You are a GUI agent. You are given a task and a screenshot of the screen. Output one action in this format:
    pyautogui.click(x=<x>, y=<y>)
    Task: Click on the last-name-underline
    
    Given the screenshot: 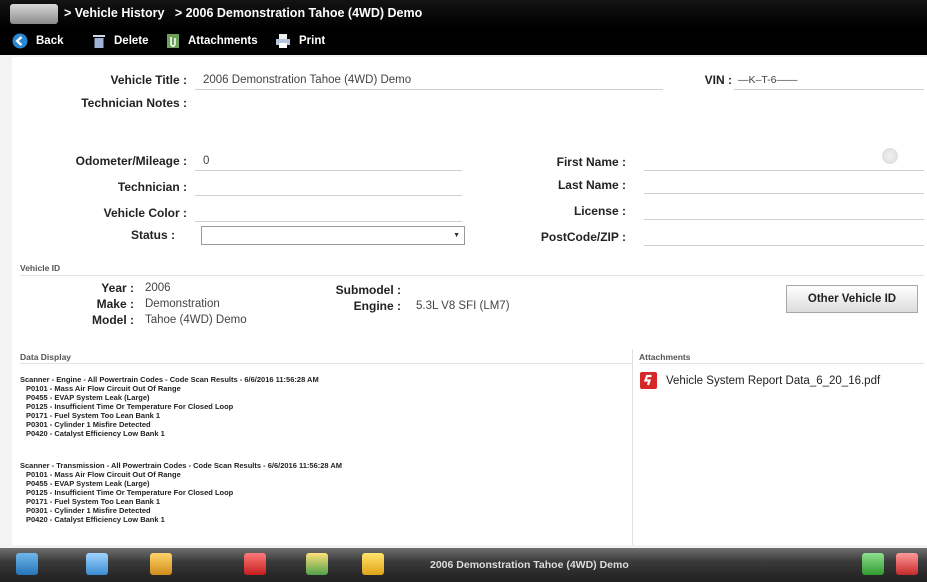 What is the action you would take?
    pyautogui.click(x=784, y=193)
    